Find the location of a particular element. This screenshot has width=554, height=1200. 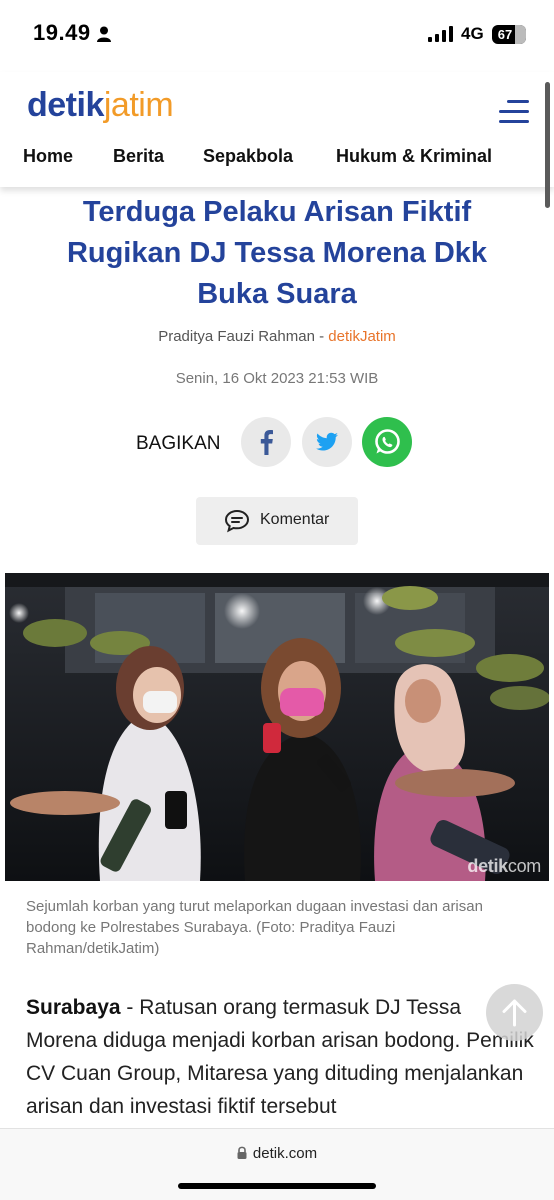

main-nav: Home Berita Sepakbola Hukum & Kriminal is located at coordinates (277, 159).